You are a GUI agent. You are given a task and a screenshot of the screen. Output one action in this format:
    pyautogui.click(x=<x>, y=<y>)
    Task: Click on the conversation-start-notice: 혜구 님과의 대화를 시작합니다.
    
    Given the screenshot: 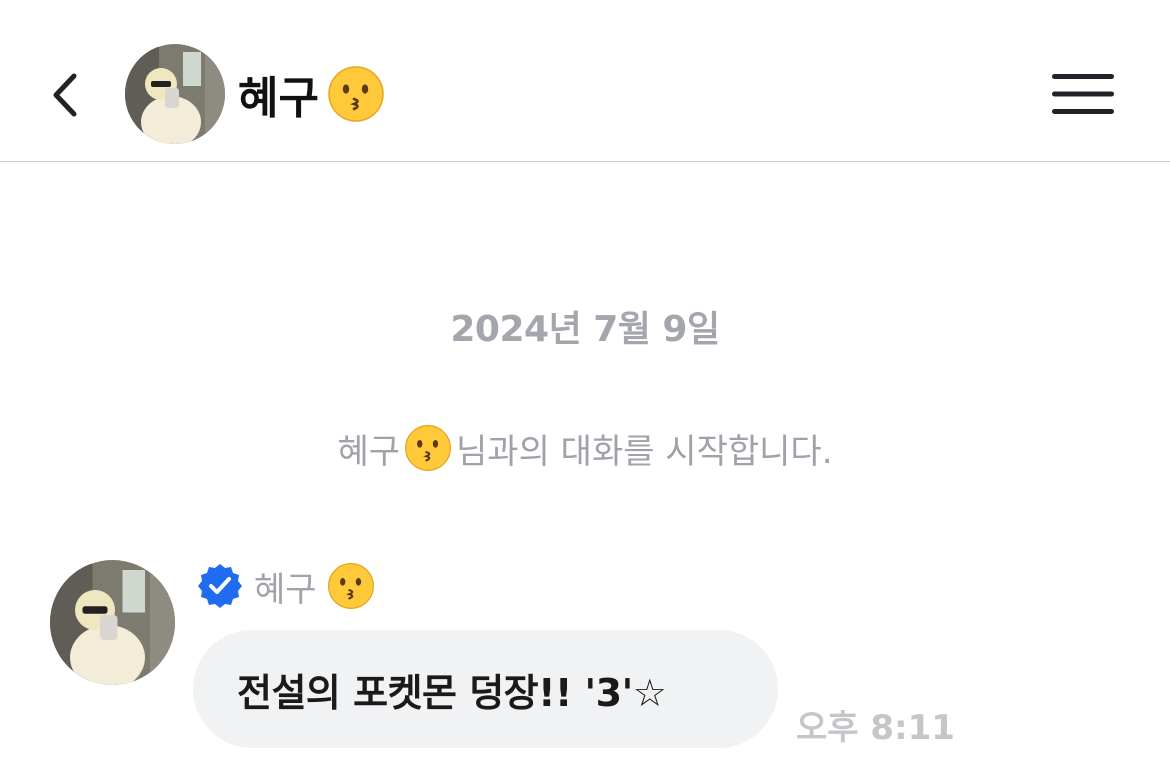 What is the action you would take?
    pyautogui.click(x=585, y=448)
    